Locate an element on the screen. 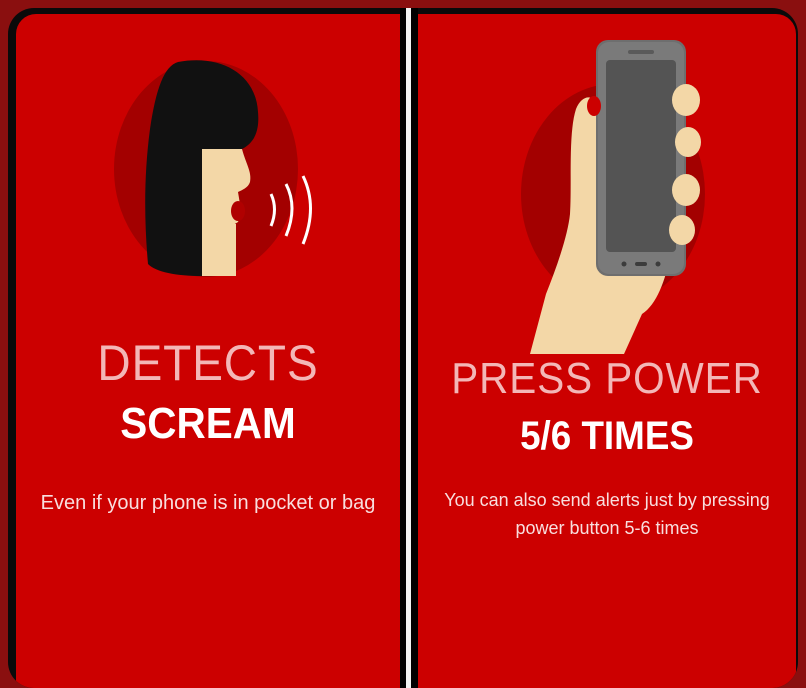 This screenshot has height=688, width=806. hand-holding-phone-icon is located at coordinates (613, 197).